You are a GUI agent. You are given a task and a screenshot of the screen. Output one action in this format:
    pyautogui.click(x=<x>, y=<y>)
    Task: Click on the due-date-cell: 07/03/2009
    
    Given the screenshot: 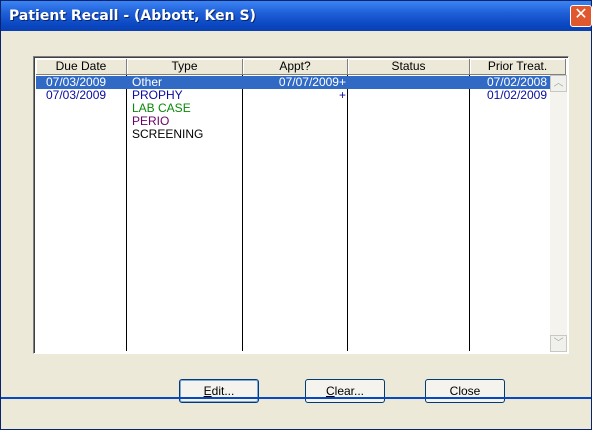 What is the action you would take?
    pyautogui.click(x=76, y=95)
    